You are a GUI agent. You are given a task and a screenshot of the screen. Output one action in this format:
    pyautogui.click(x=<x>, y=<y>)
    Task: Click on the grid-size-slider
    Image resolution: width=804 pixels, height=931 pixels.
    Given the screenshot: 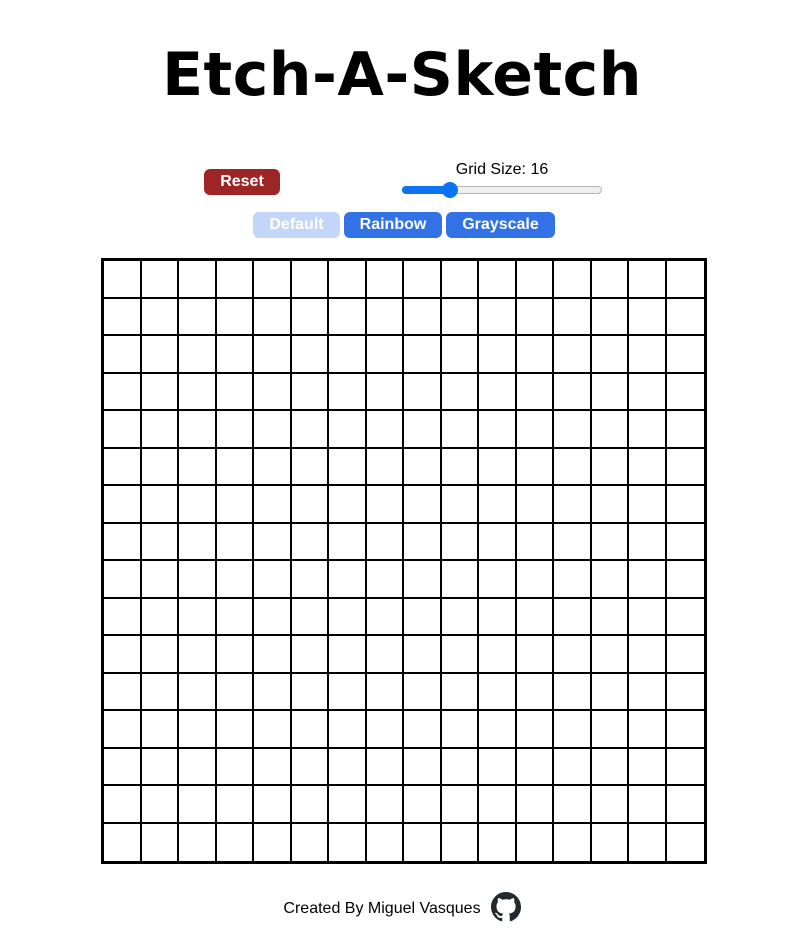 What is the action you would take?
    pyautogui.click(x=502, y=190)
    